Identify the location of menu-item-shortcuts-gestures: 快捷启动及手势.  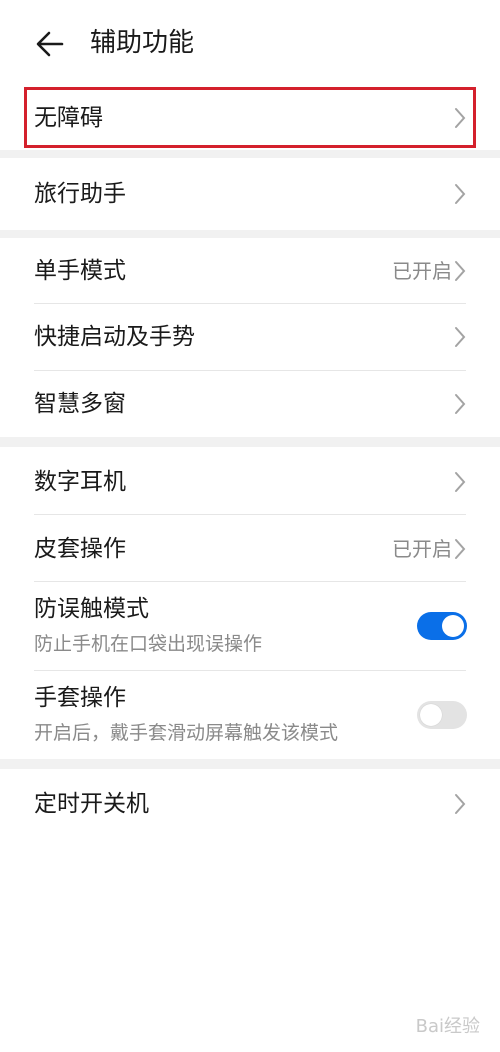
(250, 337).